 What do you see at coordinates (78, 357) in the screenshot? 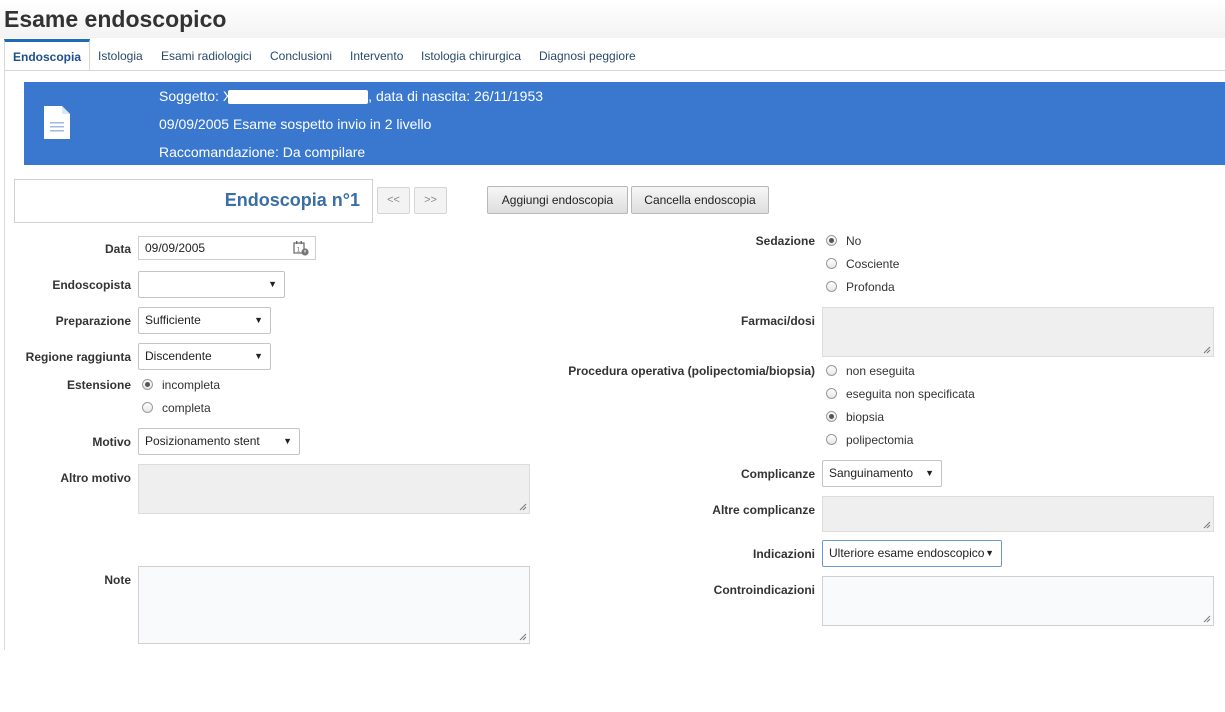
I see `regione-label: Regione raggiunta` at bounding box center [78, 357].